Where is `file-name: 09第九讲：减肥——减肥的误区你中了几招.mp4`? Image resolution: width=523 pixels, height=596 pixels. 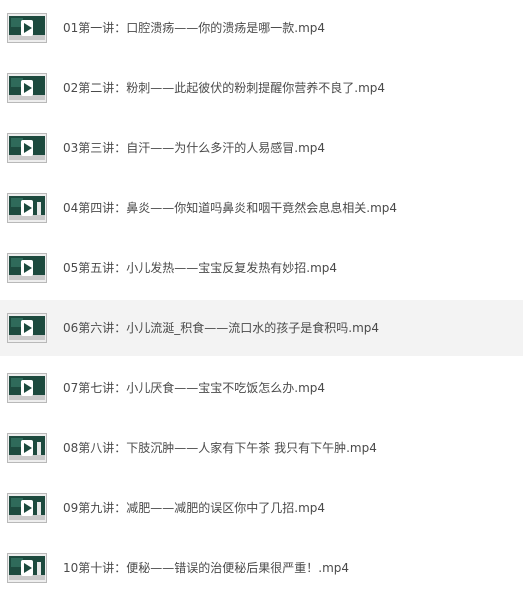
file-name: 09第九讲：减肥——减肥的误区你中了几招.mp4 is located at coordinates (194, 508).